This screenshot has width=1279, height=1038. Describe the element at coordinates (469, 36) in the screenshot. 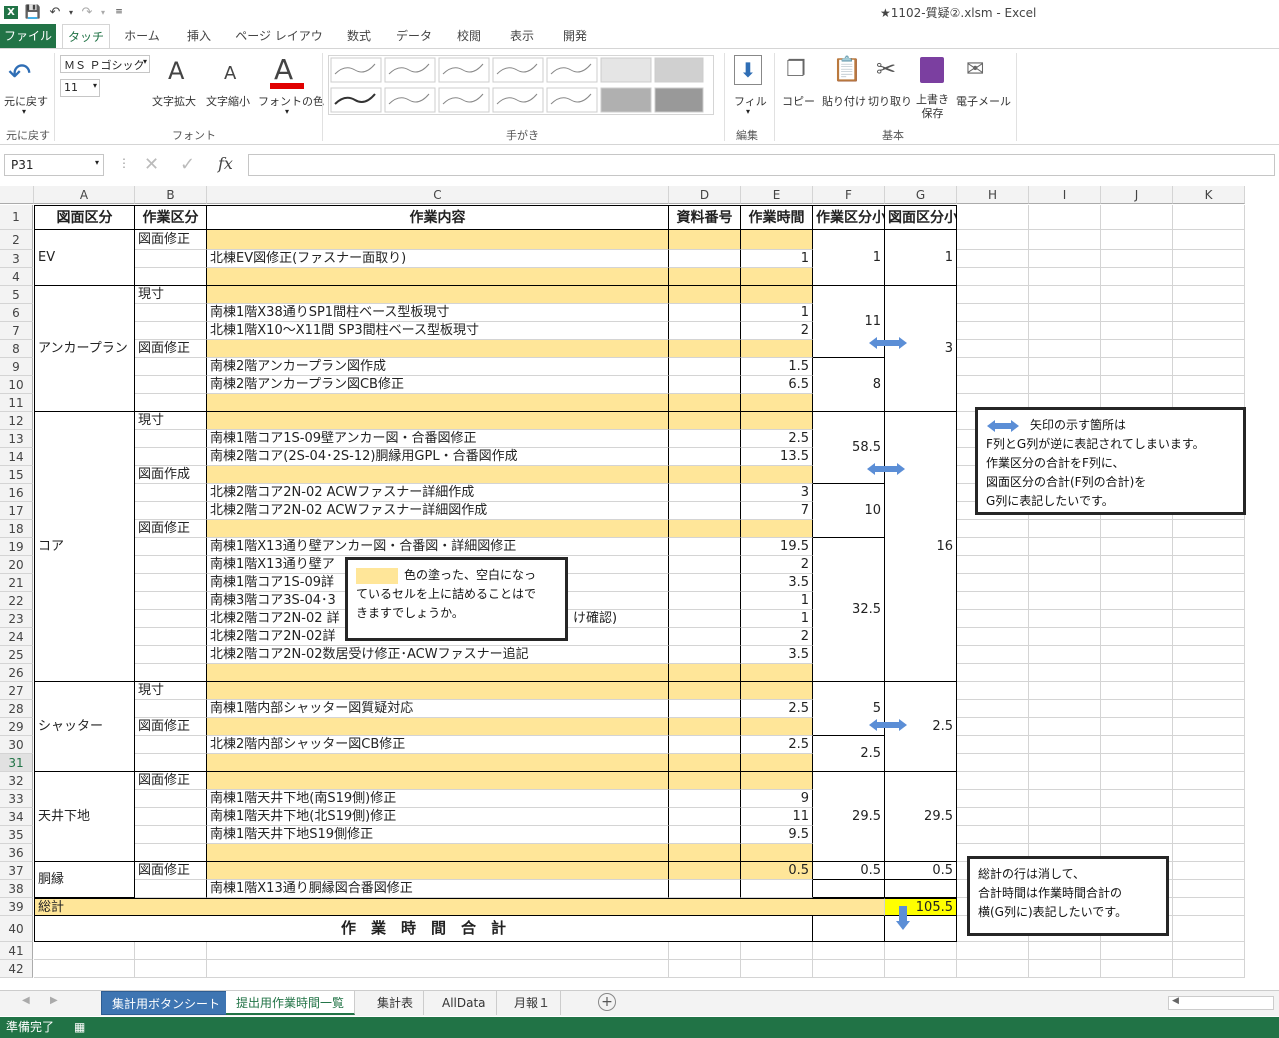

I see `tab-review: 校閲` at that location.